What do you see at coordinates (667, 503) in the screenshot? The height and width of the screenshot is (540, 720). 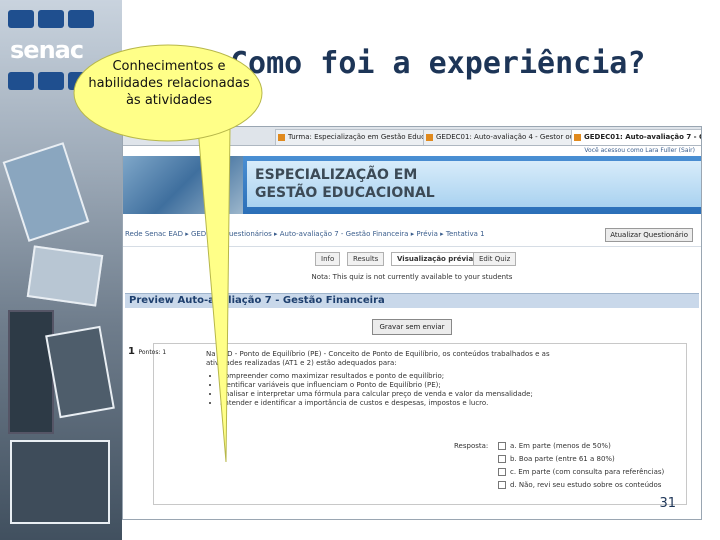 I see `page-number: 31` at bounding box center [667, 503].